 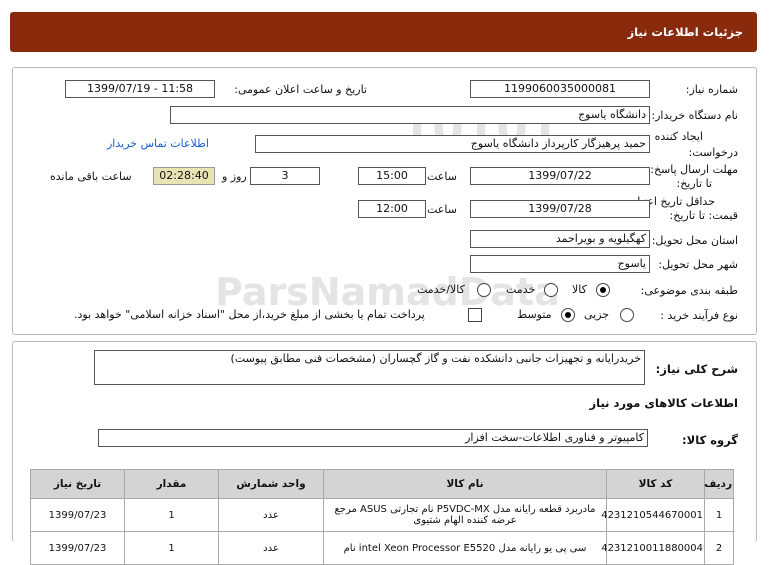 I want to click on days-word: روز و, so click(x=234, y=176).